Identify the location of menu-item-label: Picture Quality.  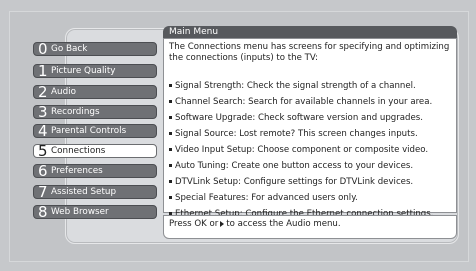
(83, 71).